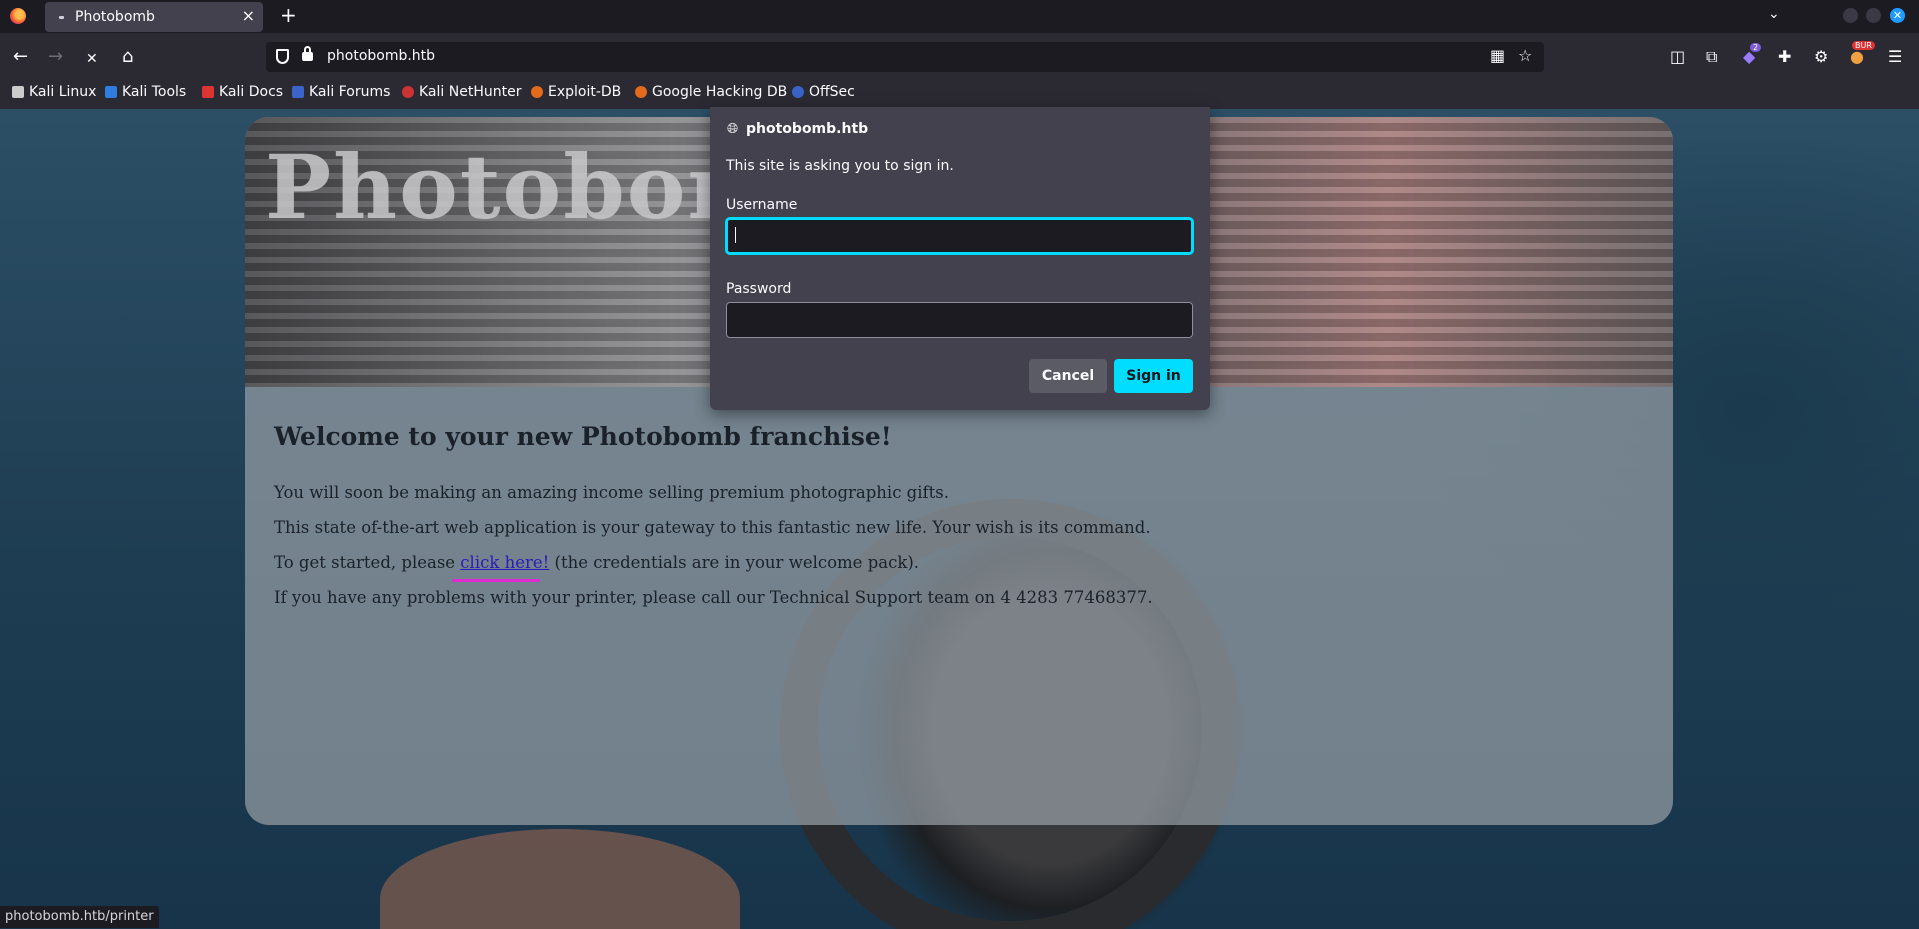 The image size is (1919, 929). Describe the element at coordinates (905, 57) in the screenshot. I see `address-bar: photobomb.htb ▦ ☆` at that location.